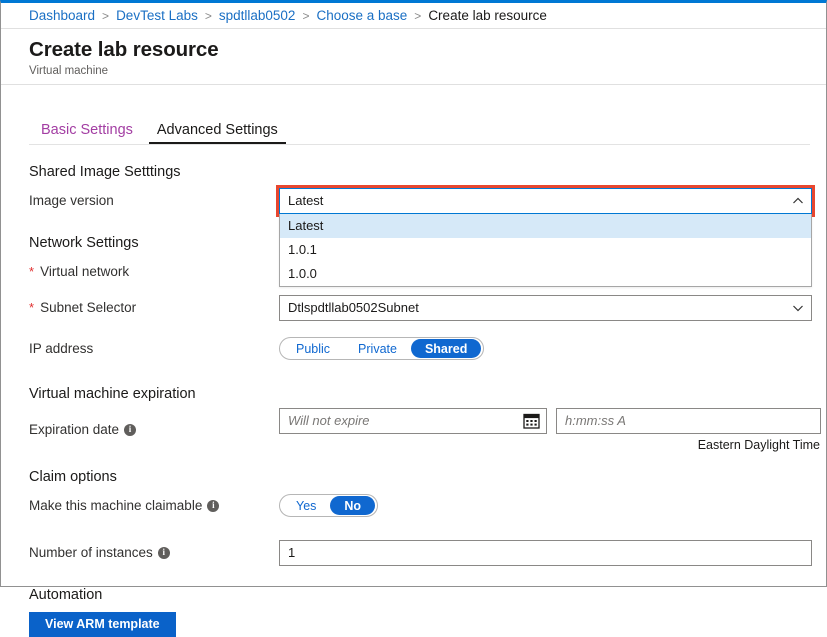  What do you see at coordinates (88, 308) in the screenshot?
I see `label-subnet-selector-text: Subnet Selector` at bounding box center [88, 308].